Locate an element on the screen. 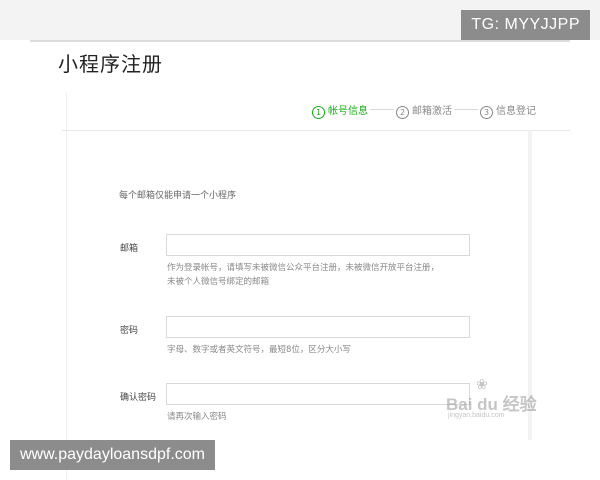 This screenshot has width=600, height=480. step-label: 信息登记 is located at coordinates (516, 111).